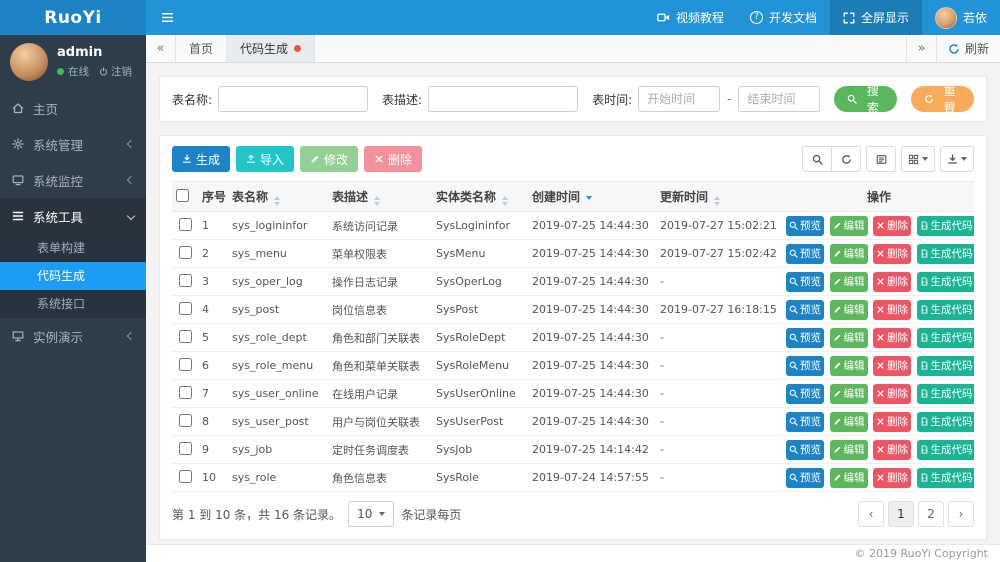 Image resolution: width=1000 pixels, height=562 pixels. I want to click on cell-entity-name: SysLogininfor, so click(480, 225).